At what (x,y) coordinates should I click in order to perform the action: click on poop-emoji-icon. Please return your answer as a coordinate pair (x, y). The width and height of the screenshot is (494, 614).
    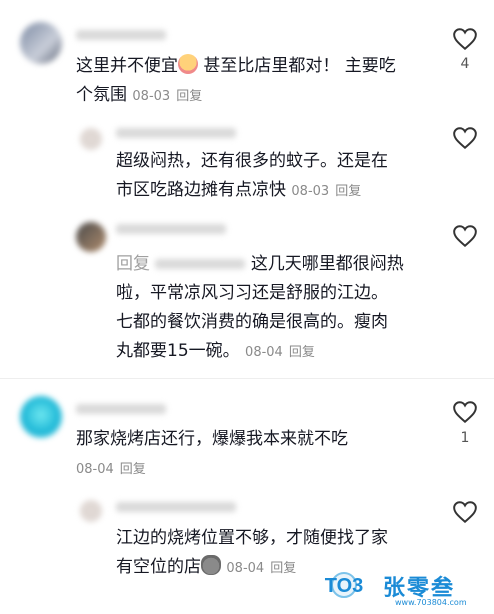
    Looking at the image, I should click on (211, 565).